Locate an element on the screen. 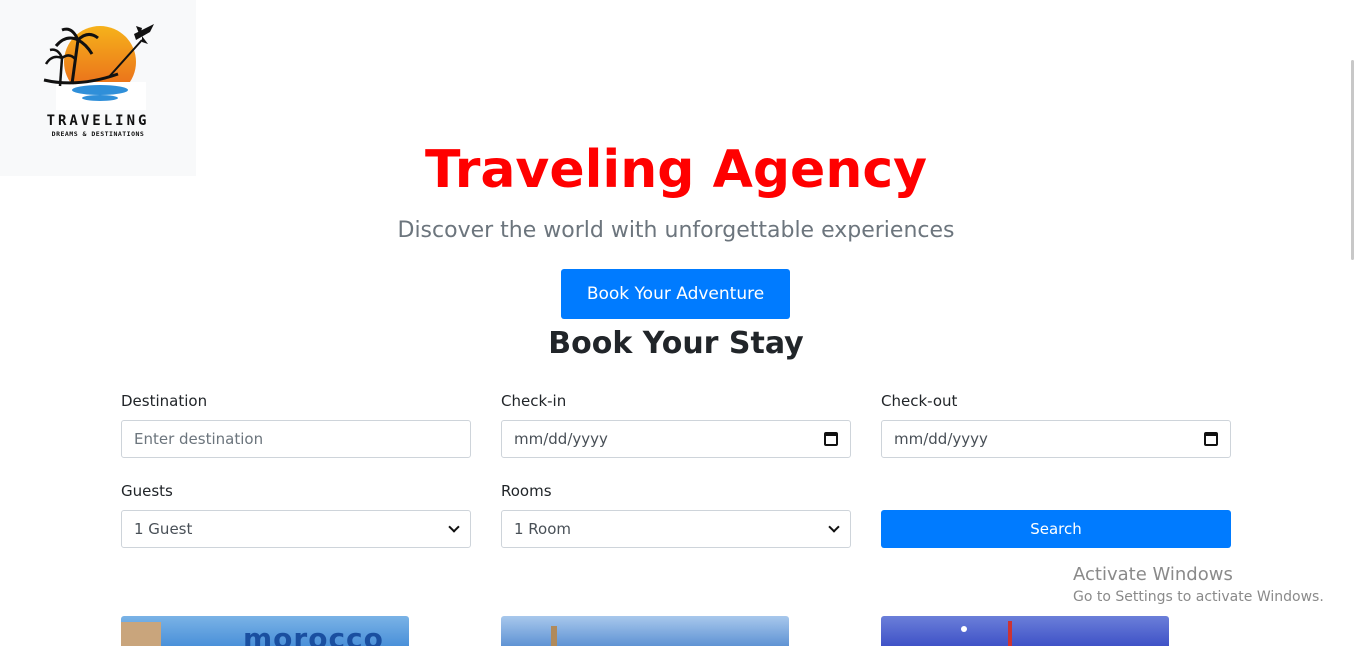  destination-card-morocco: morocco is located at coordinates (265, 631).